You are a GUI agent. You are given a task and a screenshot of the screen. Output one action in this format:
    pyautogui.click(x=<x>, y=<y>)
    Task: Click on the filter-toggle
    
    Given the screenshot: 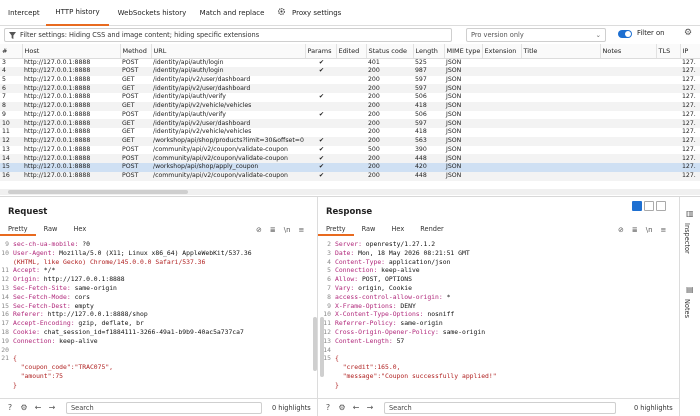 What is the action you would take?
    pyautogui.click(x=625, y=34)
    